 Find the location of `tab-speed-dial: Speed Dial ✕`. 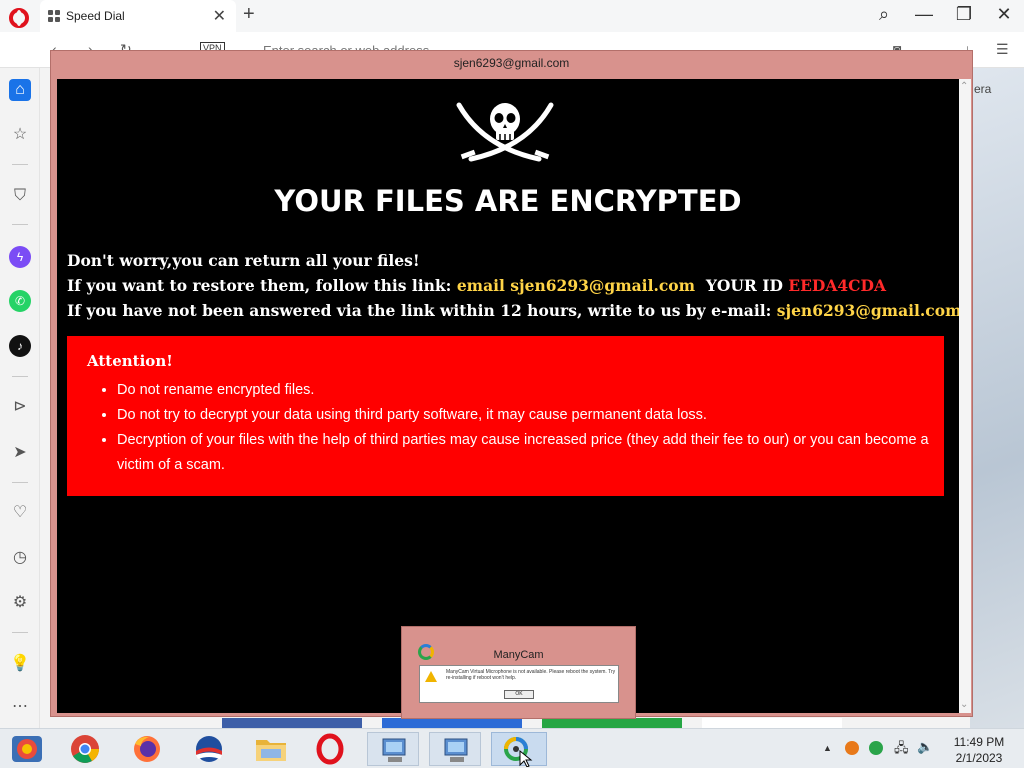

tab-speed-dial: Speed Dial ✕ is located at coordinates (138, 16).